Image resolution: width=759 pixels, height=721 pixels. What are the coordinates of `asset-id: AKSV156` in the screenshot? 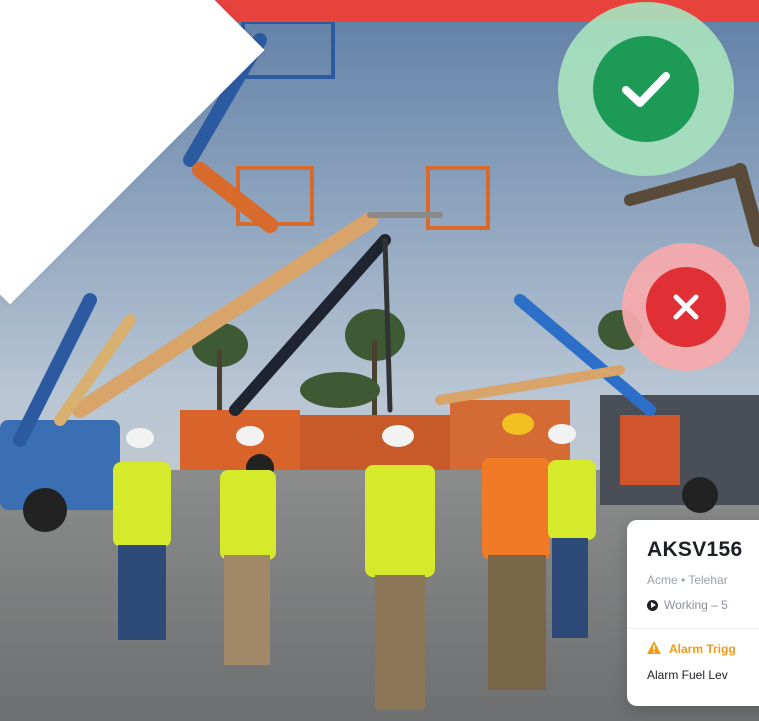 It's located at (695, 549).